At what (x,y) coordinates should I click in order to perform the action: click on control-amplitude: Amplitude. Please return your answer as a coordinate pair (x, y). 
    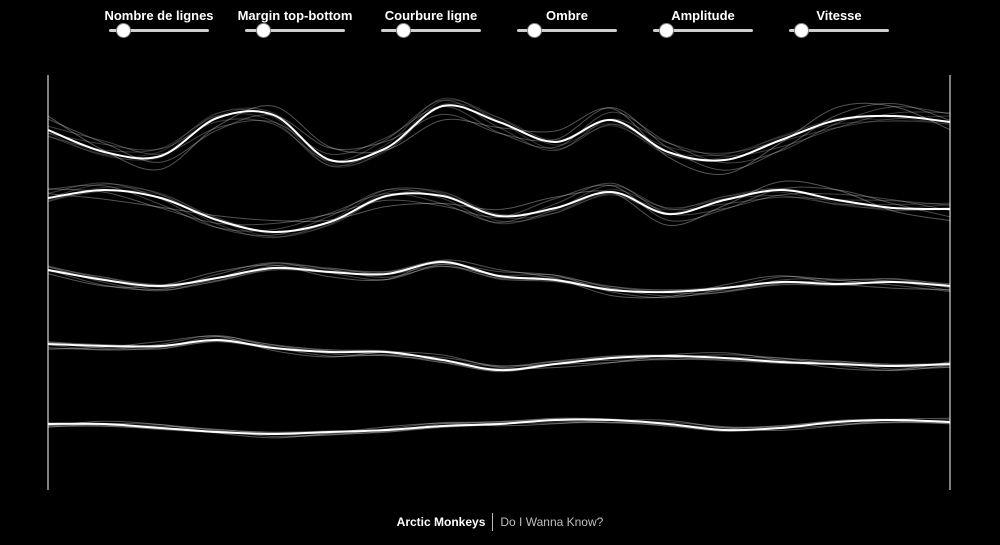
    Looking at the image, I should click on (703, 16).